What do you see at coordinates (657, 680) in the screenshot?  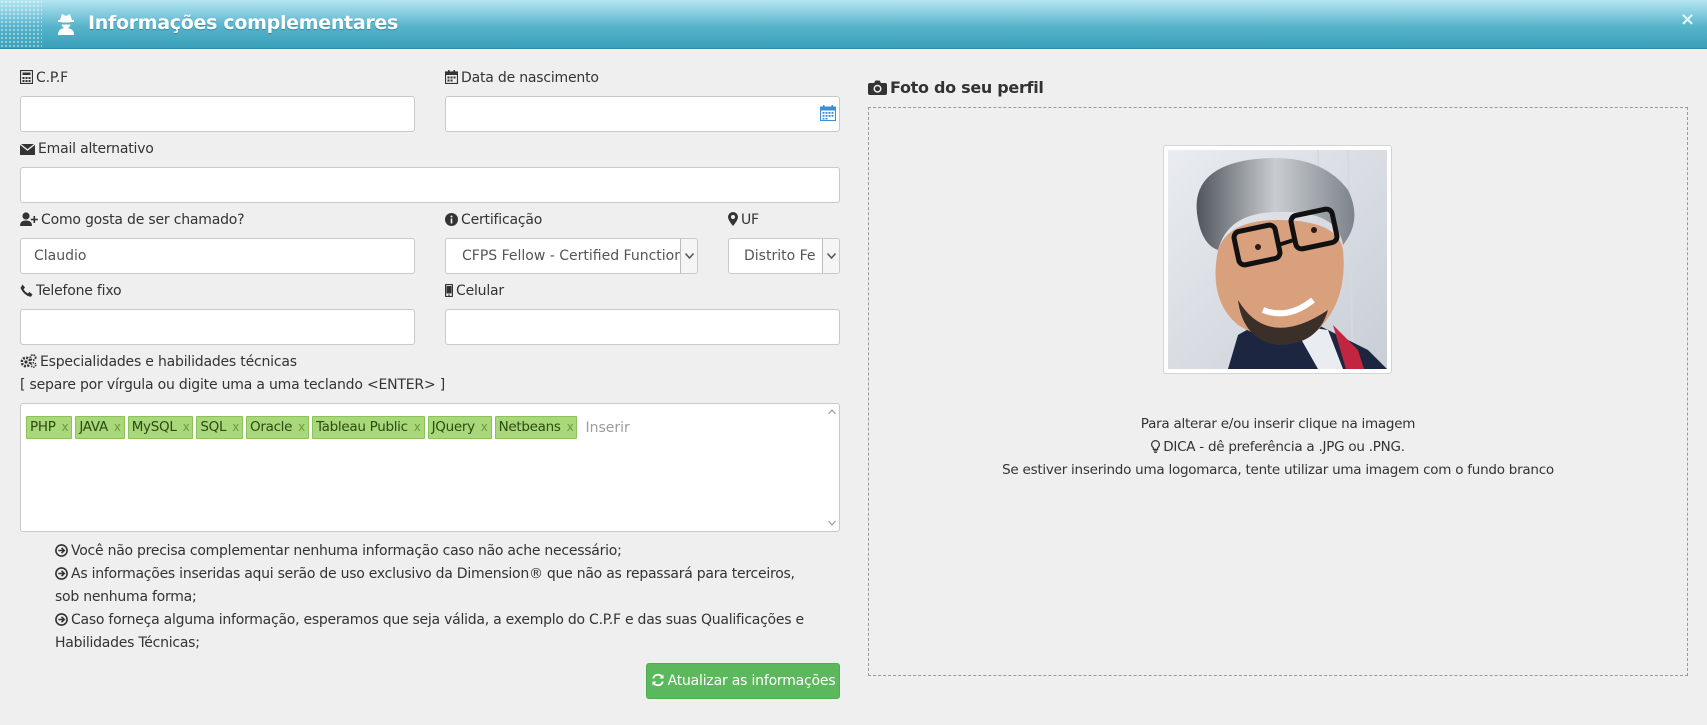 I see `refresh-icon` at bounding box center [657, 680].